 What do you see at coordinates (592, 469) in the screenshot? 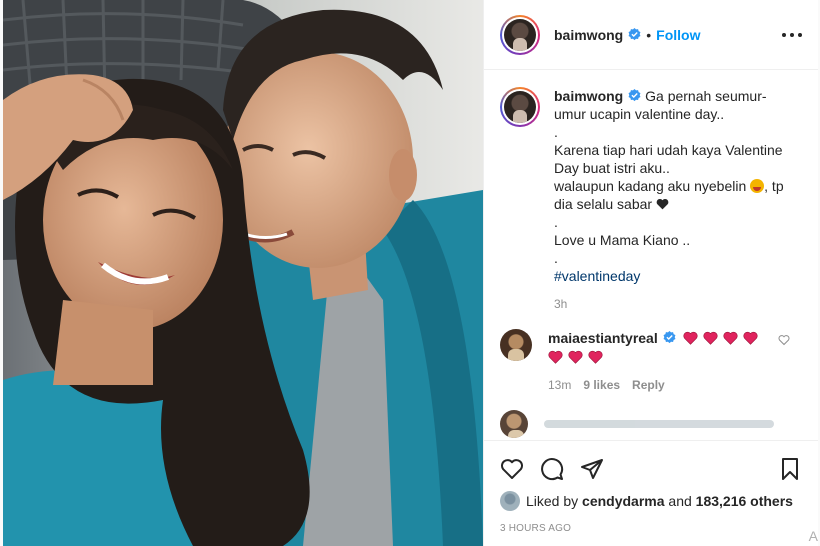
I see `share-icon` at bounding box center [592, 469].